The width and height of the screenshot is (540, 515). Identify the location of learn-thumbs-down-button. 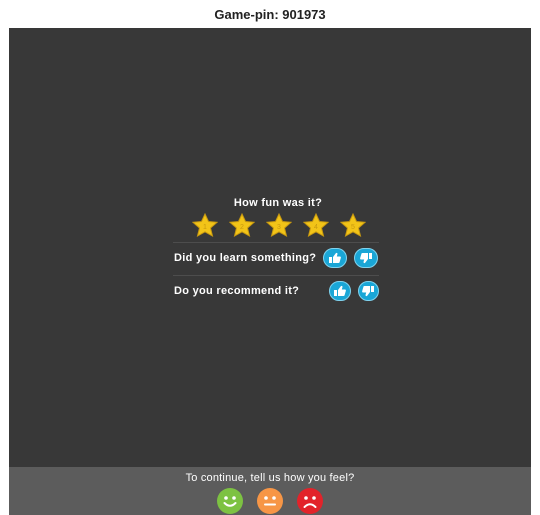
(366, 258).